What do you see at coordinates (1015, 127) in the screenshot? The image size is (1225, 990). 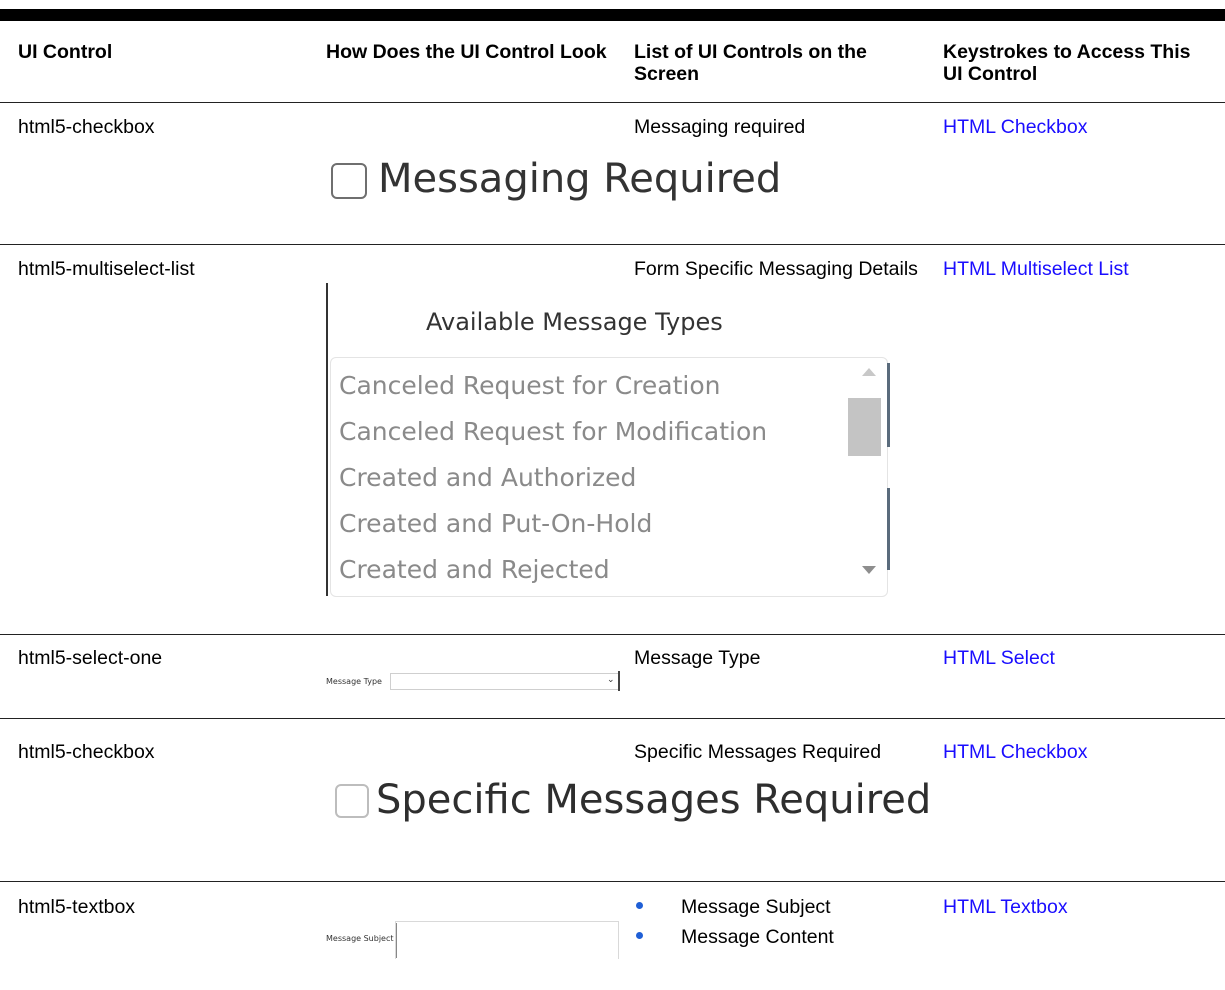 I see `row1-keystroke-link: HTML Checkbox` at bounding box center [1015, 127].